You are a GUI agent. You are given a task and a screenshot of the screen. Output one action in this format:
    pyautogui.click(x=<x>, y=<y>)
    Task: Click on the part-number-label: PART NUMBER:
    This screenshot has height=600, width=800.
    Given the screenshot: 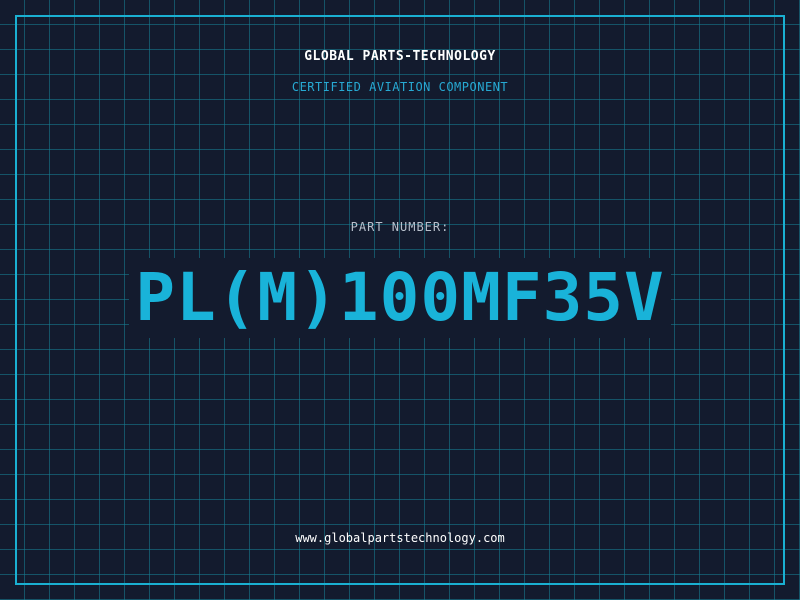 What is the action you would take?
    pyautogui.click(x=400, y=227)
    